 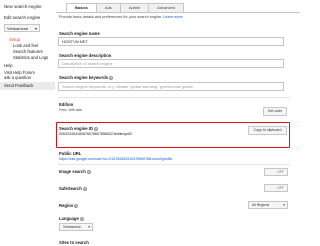 I want to click on engine-select: Vietnamese ▾, so click(x=22, y=28).